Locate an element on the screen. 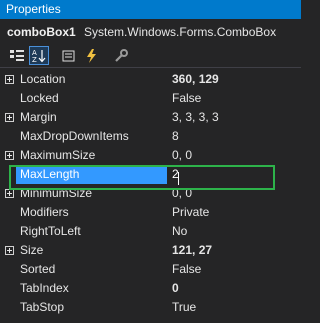 The width and height of the screenshot is (320, 323). property-name: RightToLeft is located at coordinates (50, 231).